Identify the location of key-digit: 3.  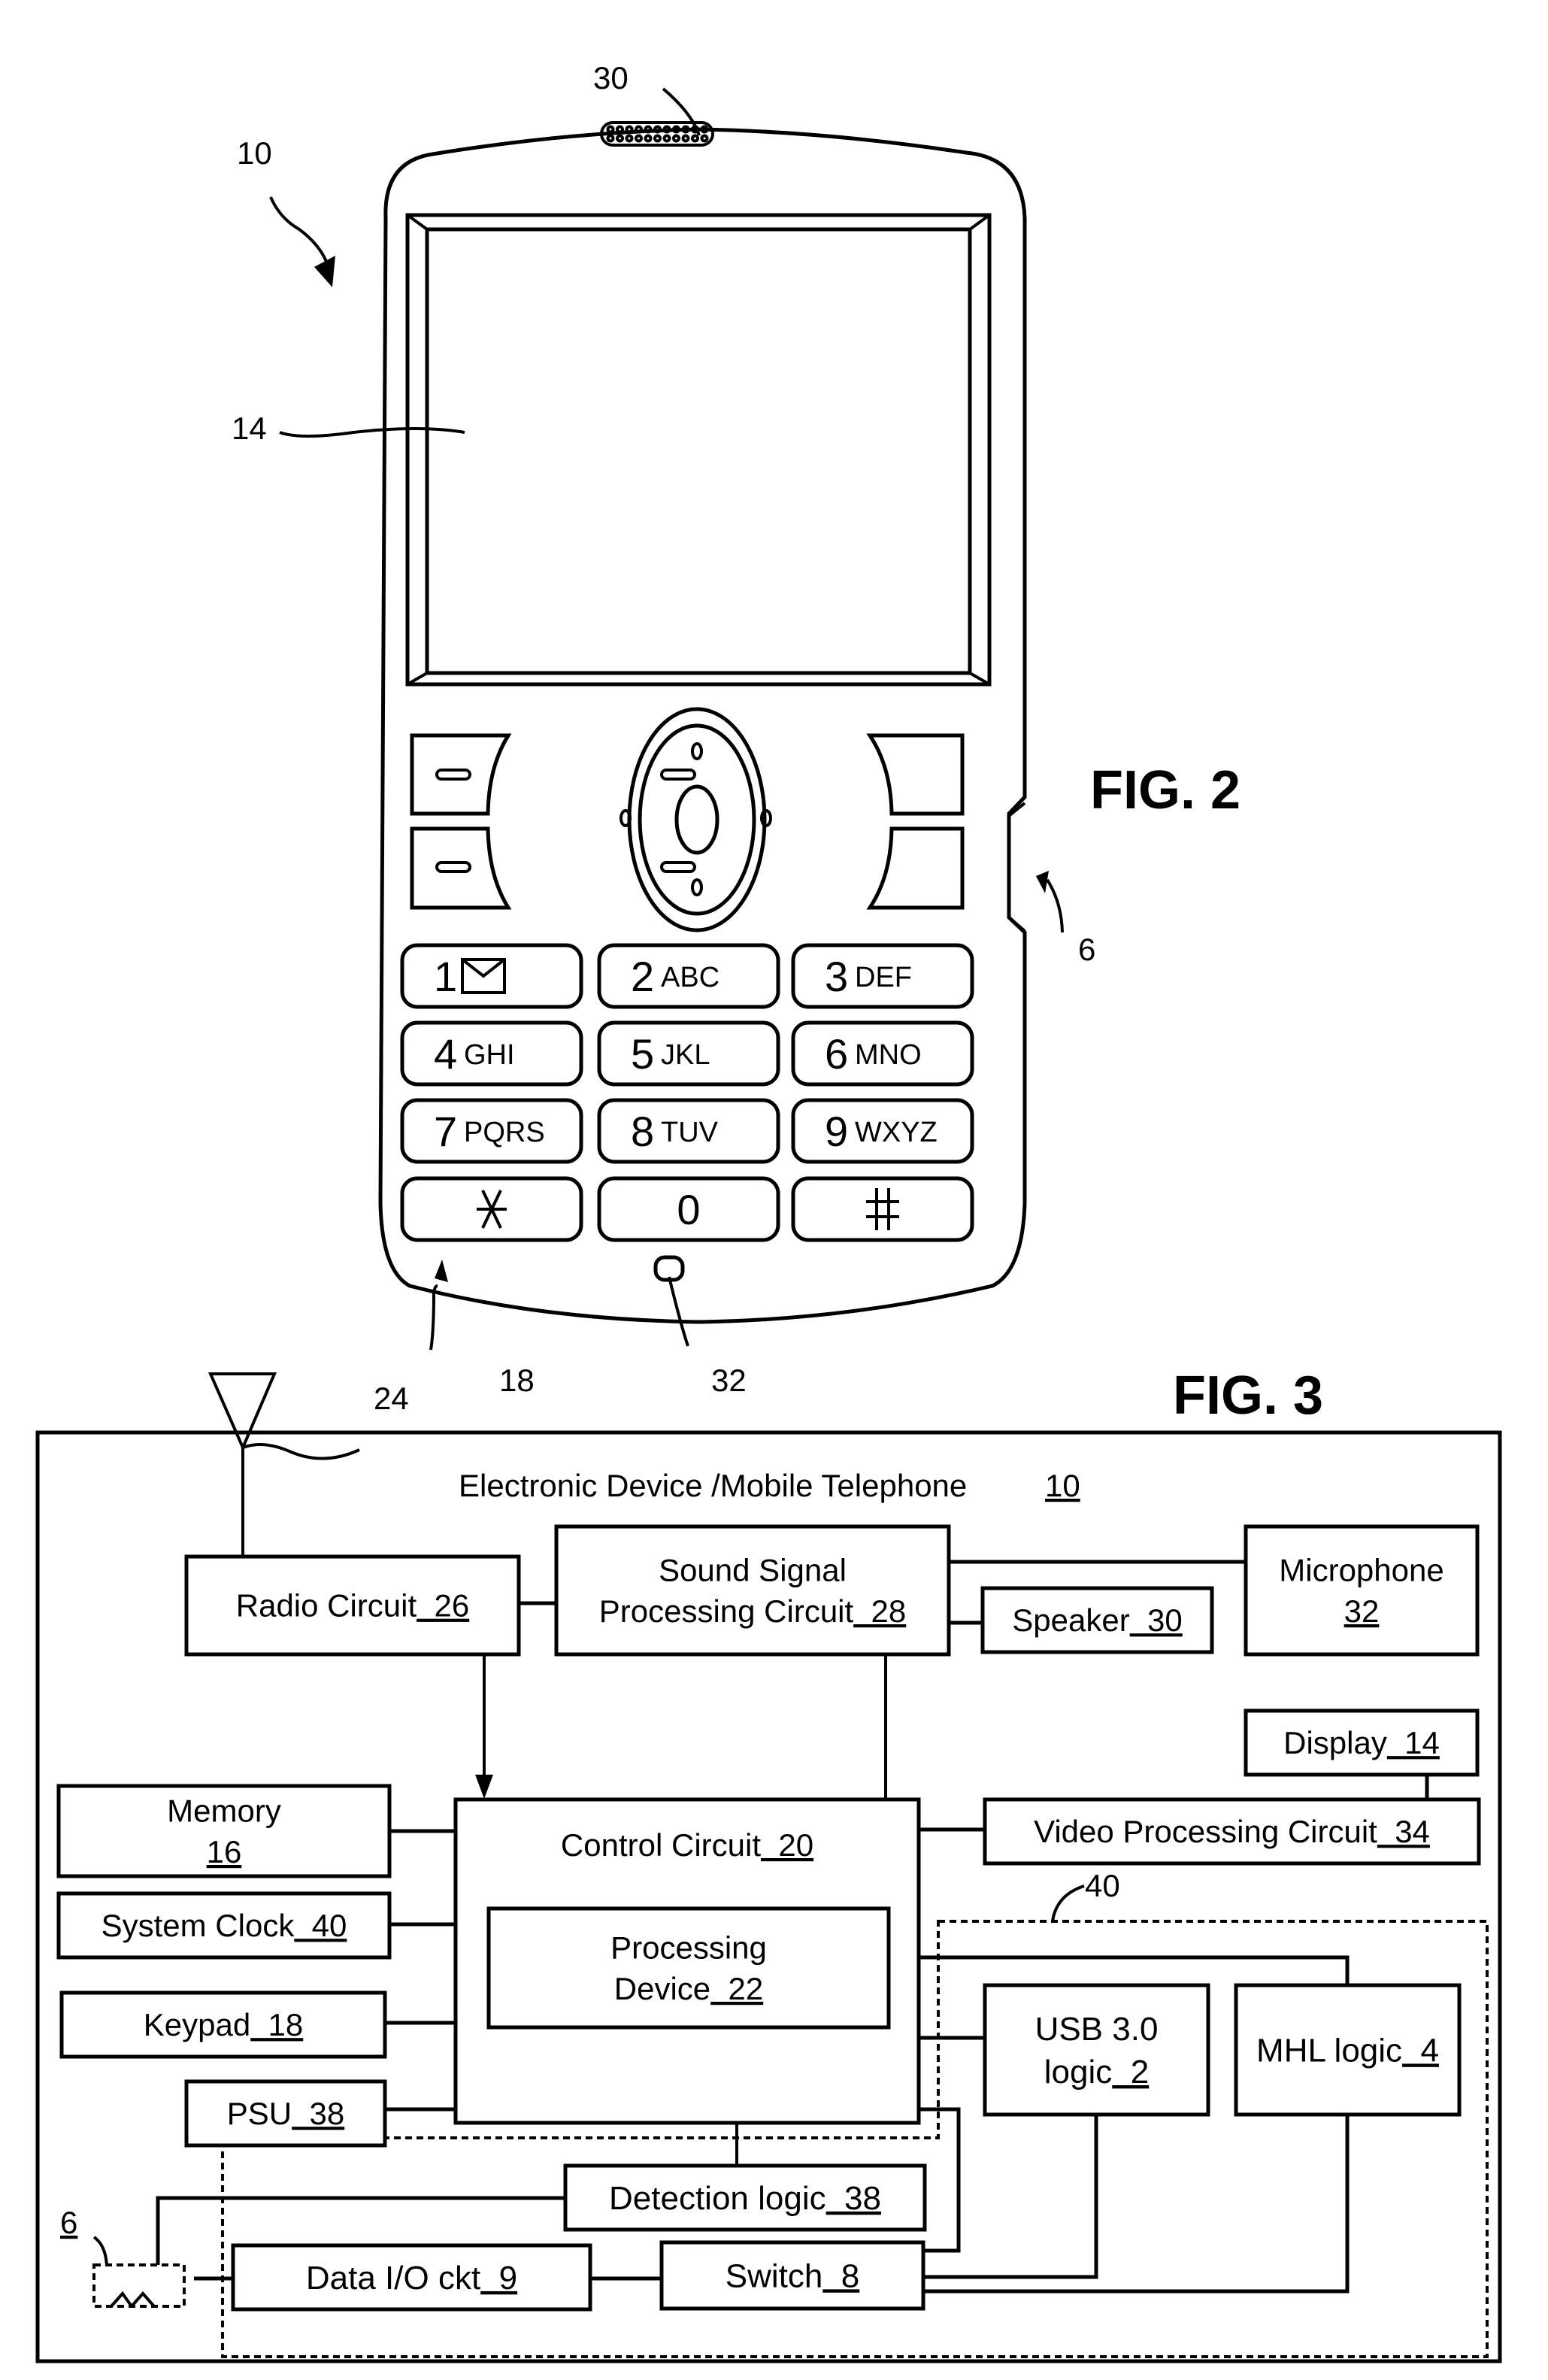
(836, 976).